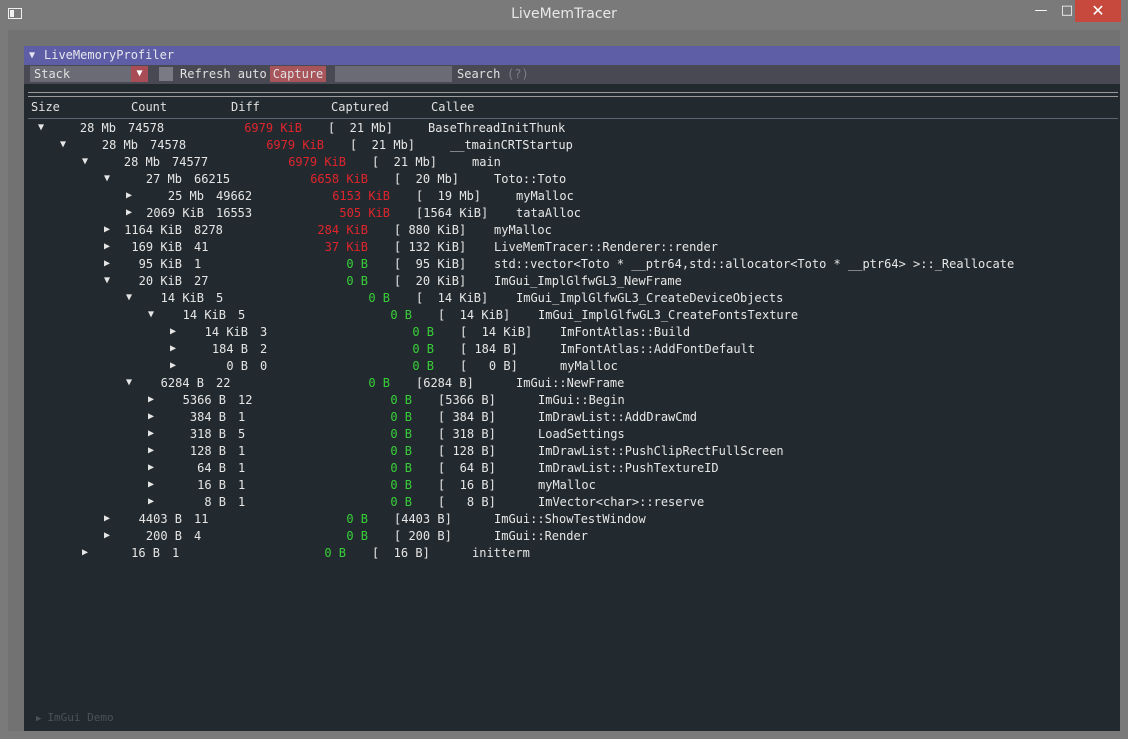  Describe the element at coordinates (1067, 10) in the screenshot. I see `maximize-icon: □` at that location.